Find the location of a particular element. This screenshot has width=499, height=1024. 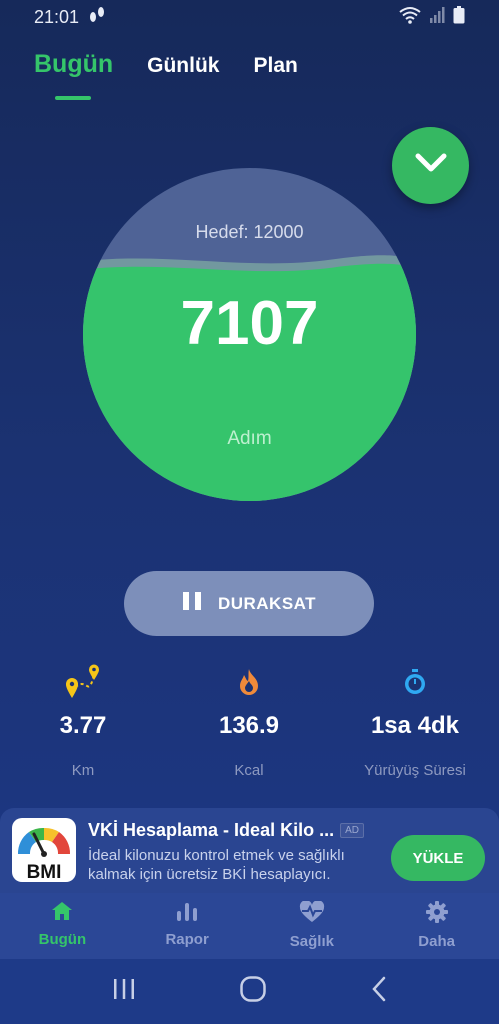

nav-label-report: Rapor is located at coordinates (187, 939).